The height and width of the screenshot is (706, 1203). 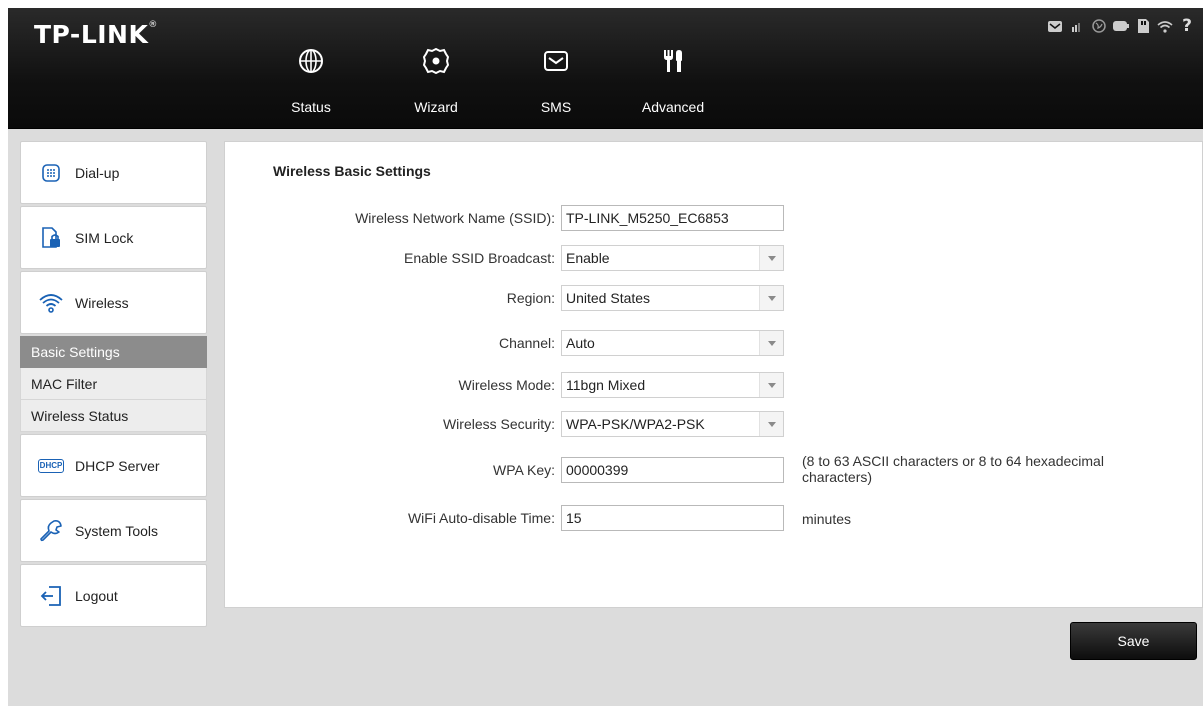 I want to click on sim-card-icon, so click(x=1143, y=26).